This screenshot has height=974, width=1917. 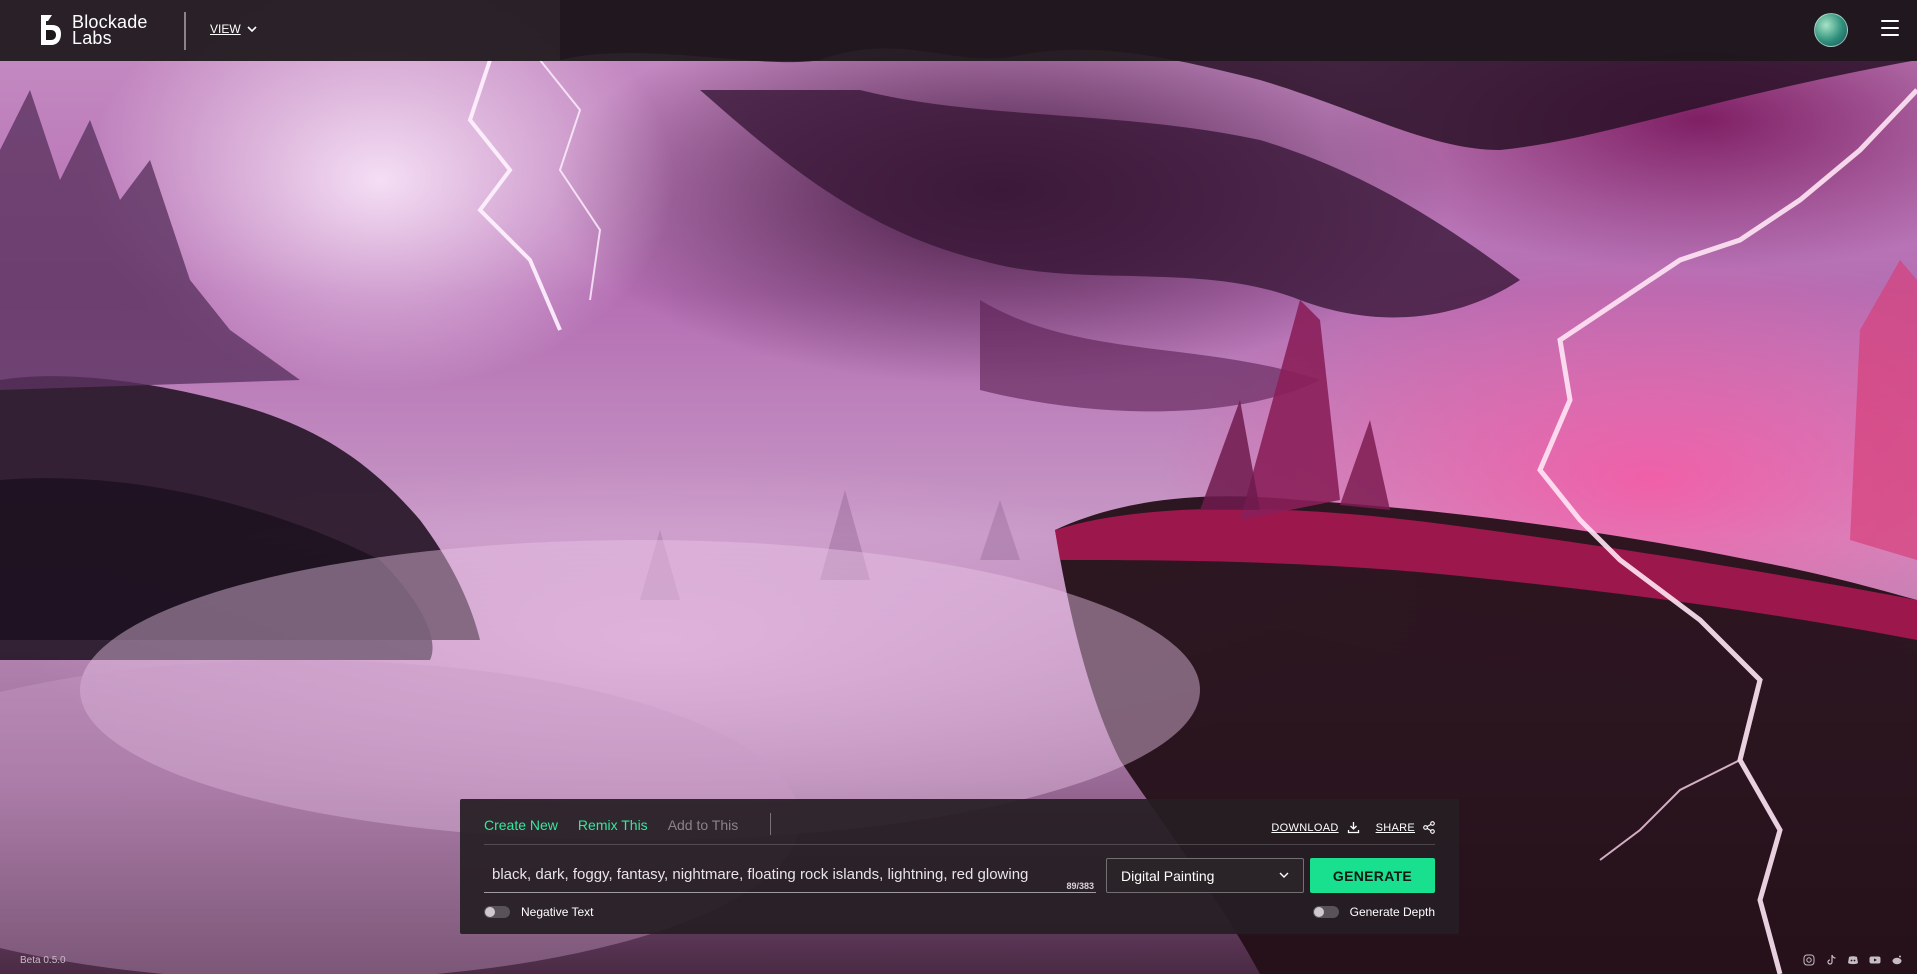 I want to click on negative-text-toggle-row: Negative Text, so click(x=539, y=912).